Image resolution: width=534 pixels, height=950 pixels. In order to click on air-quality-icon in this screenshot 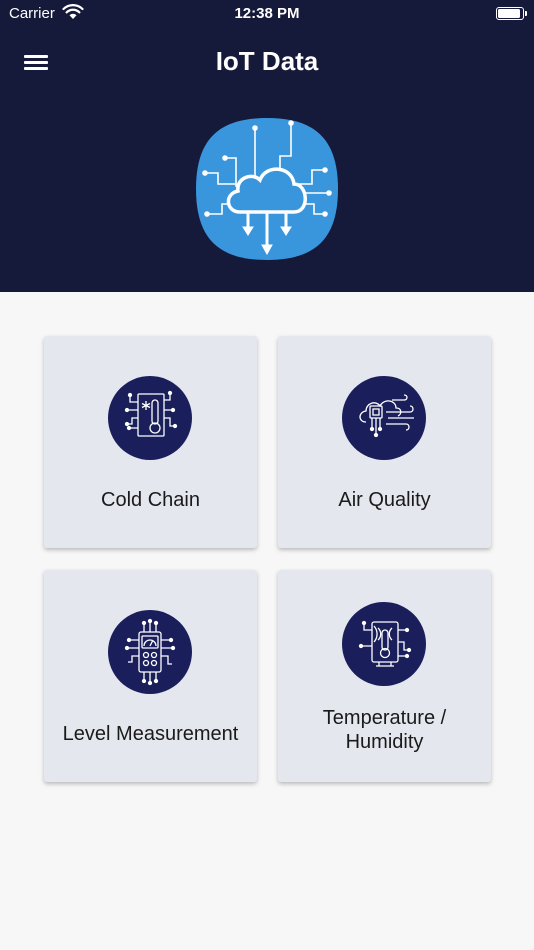, I will do `click(384, 418)`.